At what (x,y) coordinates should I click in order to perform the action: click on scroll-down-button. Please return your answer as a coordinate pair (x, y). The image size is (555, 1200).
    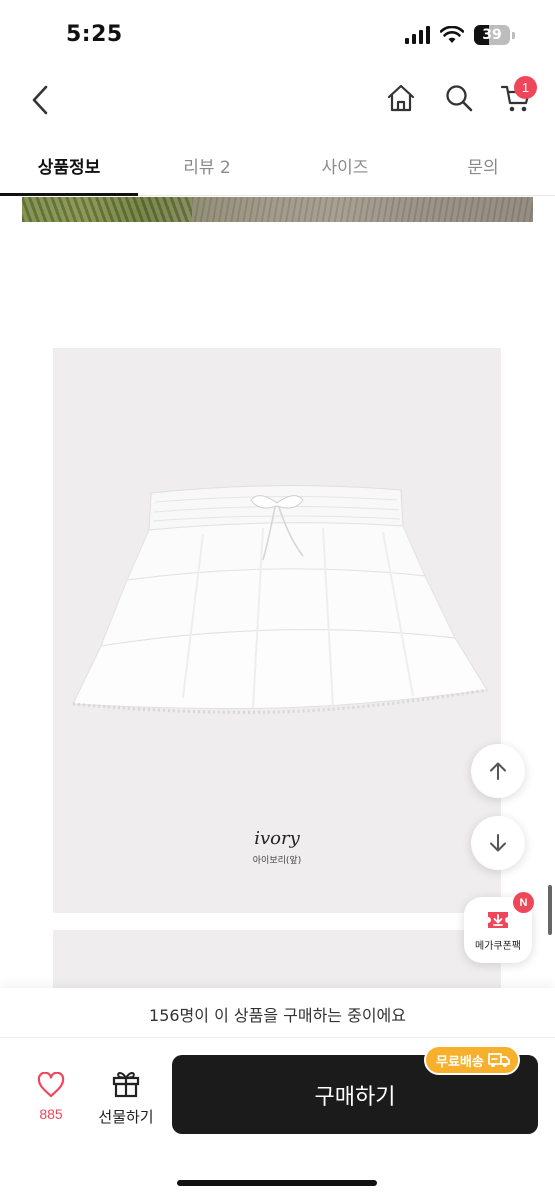
    Looking at the image, I should click on (498, 843).